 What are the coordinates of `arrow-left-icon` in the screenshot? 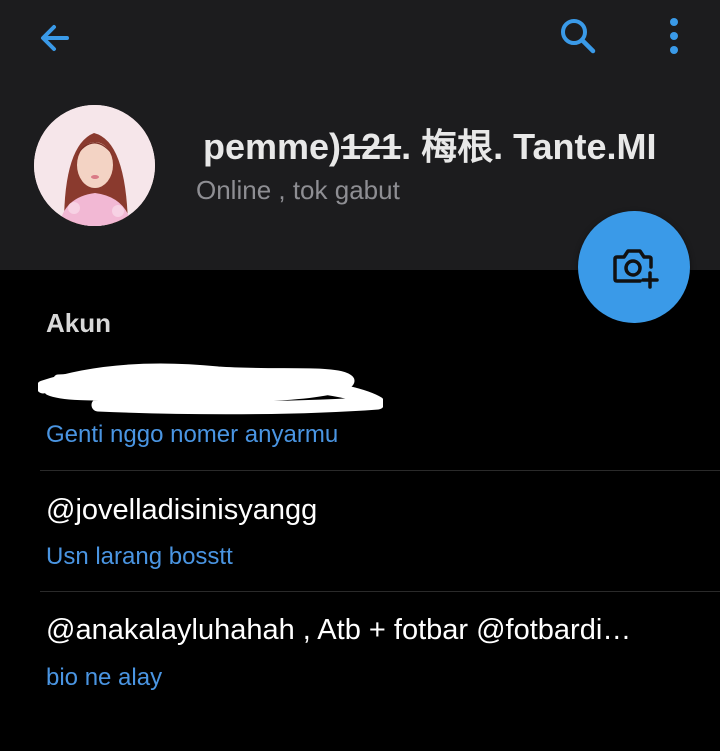 It's located at (55, 38).